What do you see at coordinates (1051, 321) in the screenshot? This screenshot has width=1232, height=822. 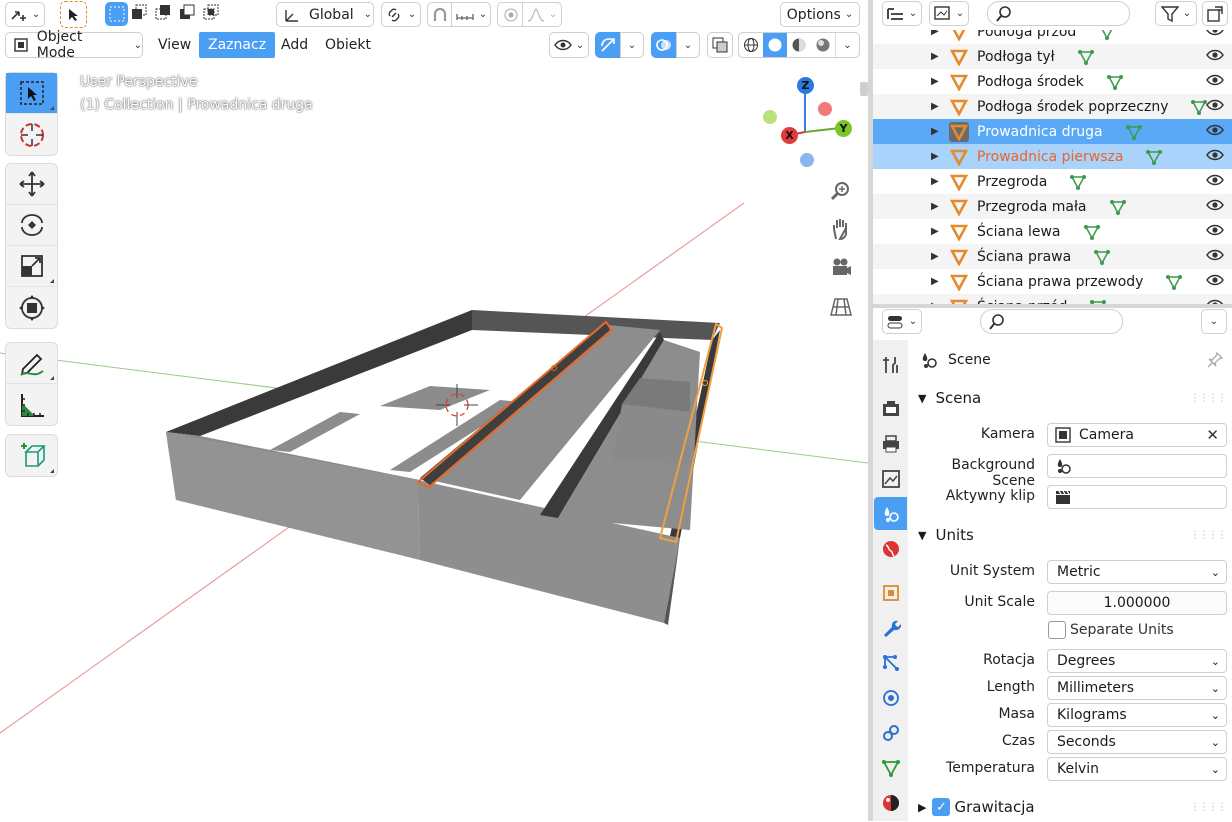 I see `properties-search` at bounding box center [1051, 321].